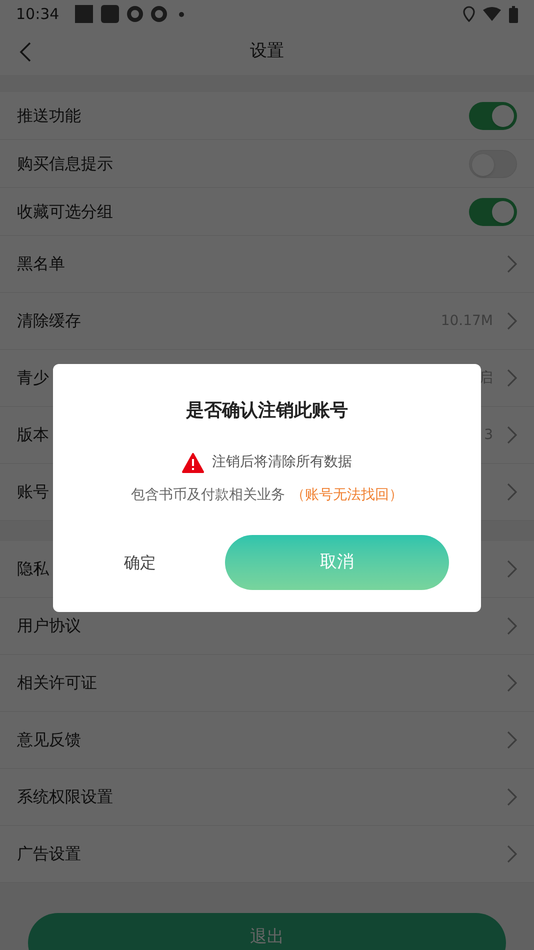  Describe the element at coordinates (282, 462) in the screenshot. I see `warning-text: 注销后将清除所有数据` at that location.